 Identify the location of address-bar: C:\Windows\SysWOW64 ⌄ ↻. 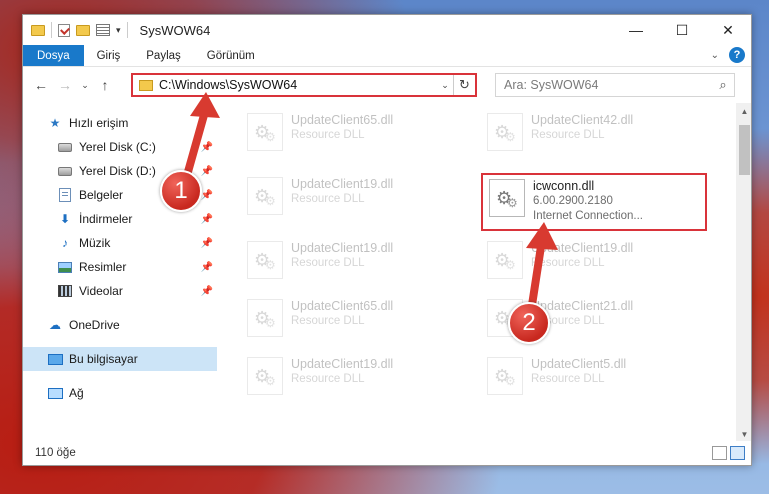
(304, 85).